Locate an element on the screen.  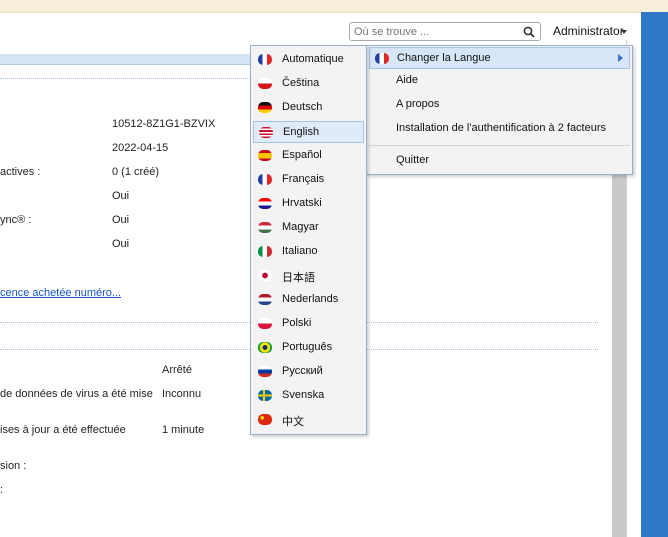
search-input is located at coordinates (432, 31).